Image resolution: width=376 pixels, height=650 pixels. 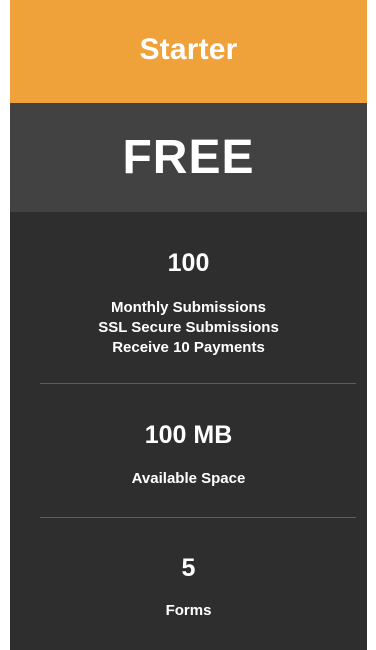 I want to click on plan-price: FREE, so click(x=188, y=157).